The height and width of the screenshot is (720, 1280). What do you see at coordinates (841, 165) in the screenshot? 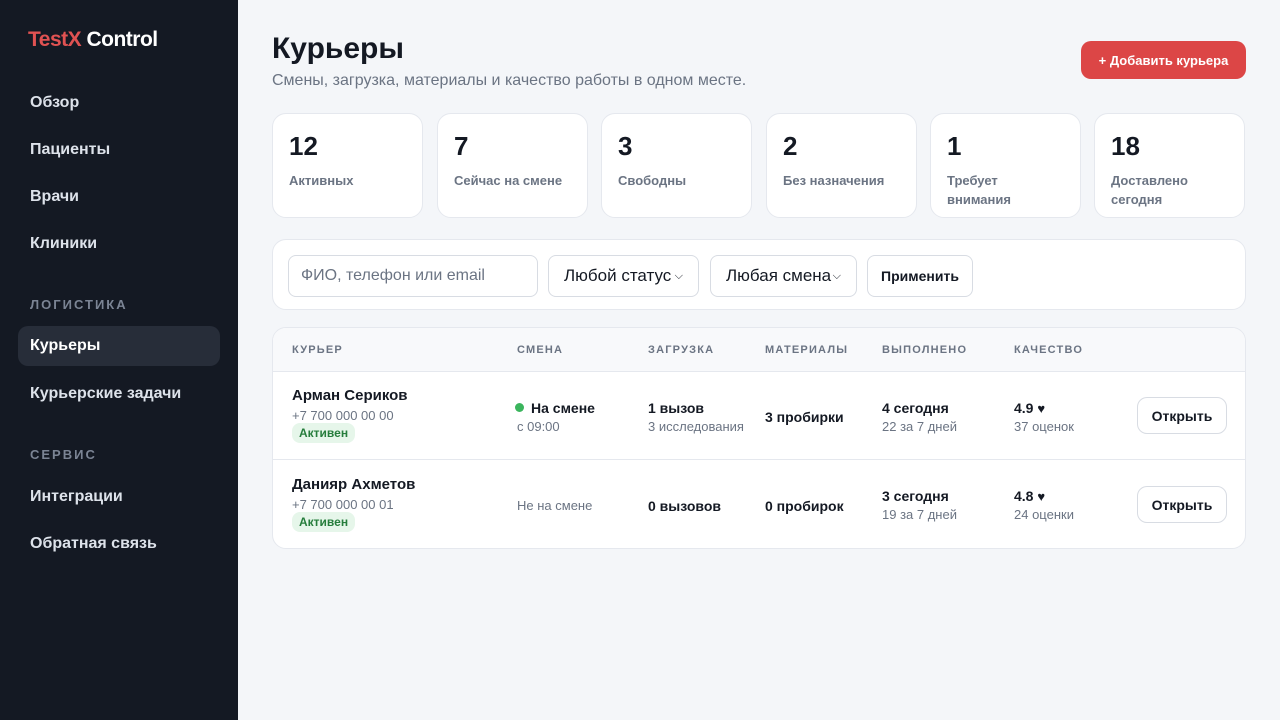
I see `stat-card-unassigned: 2 Без назначения` at bounding box center [841, 165].